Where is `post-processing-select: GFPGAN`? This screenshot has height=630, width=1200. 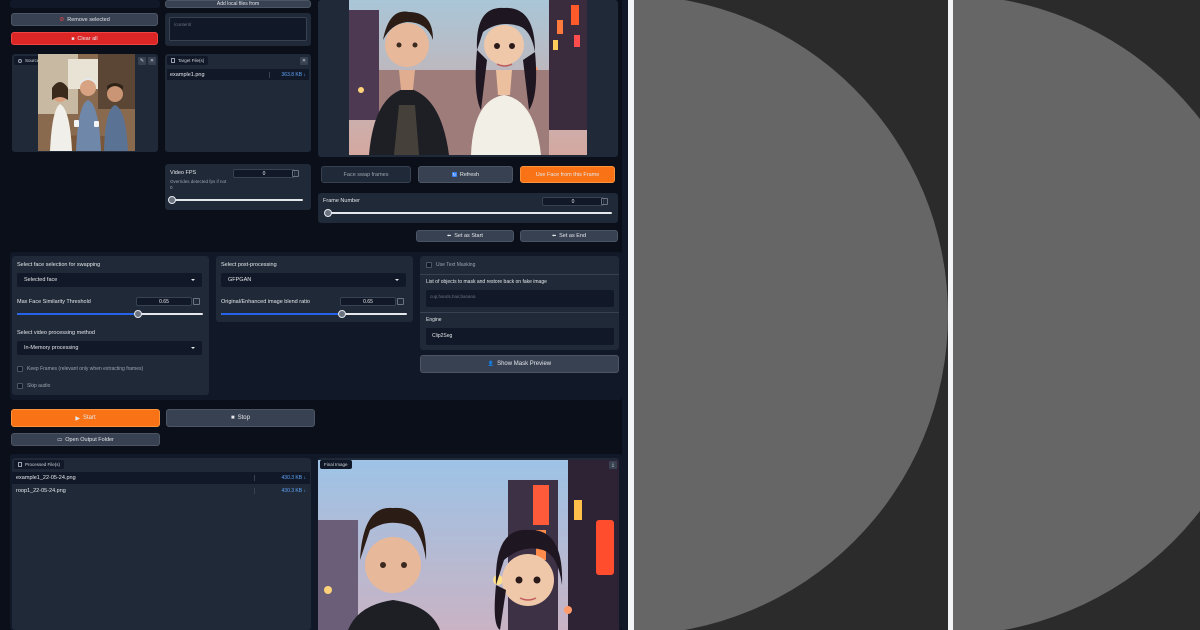
post-processing-select: GFPGAN is located at coordinates (313, 280).